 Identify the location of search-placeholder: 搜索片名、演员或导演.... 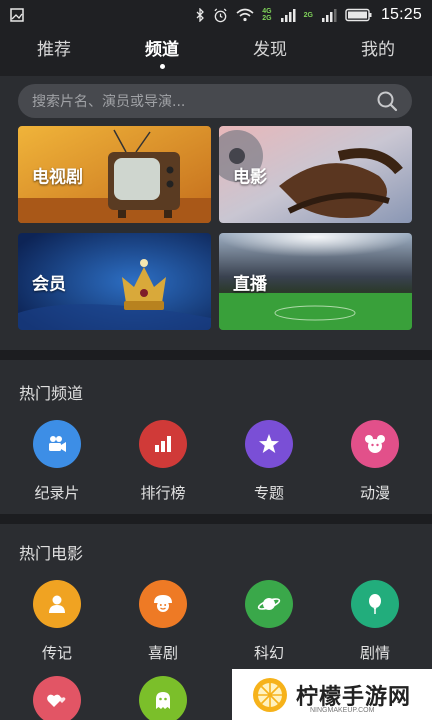
(109, 102).